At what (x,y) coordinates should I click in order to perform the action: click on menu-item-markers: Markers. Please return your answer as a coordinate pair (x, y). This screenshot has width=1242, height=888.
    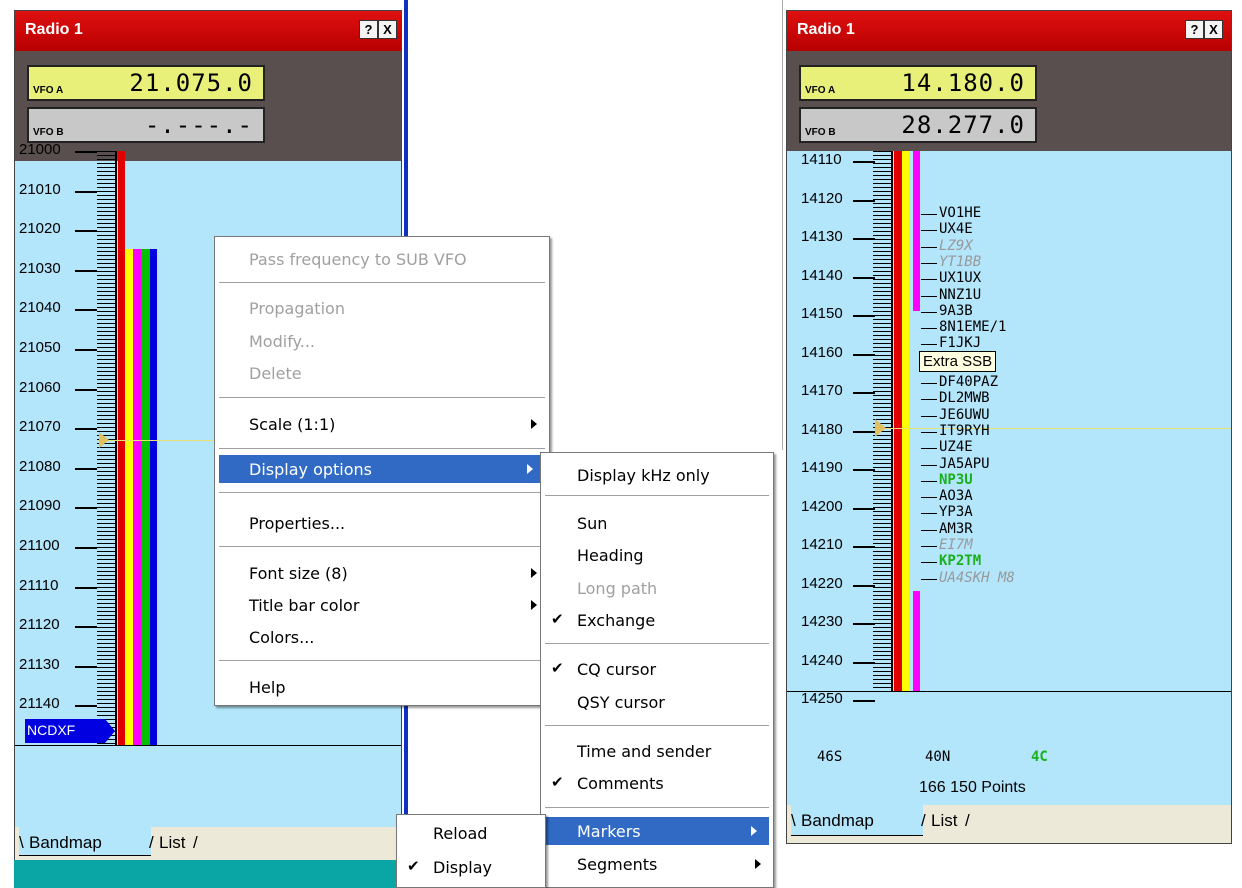
    Looking at the image, I should click on (657, 831).